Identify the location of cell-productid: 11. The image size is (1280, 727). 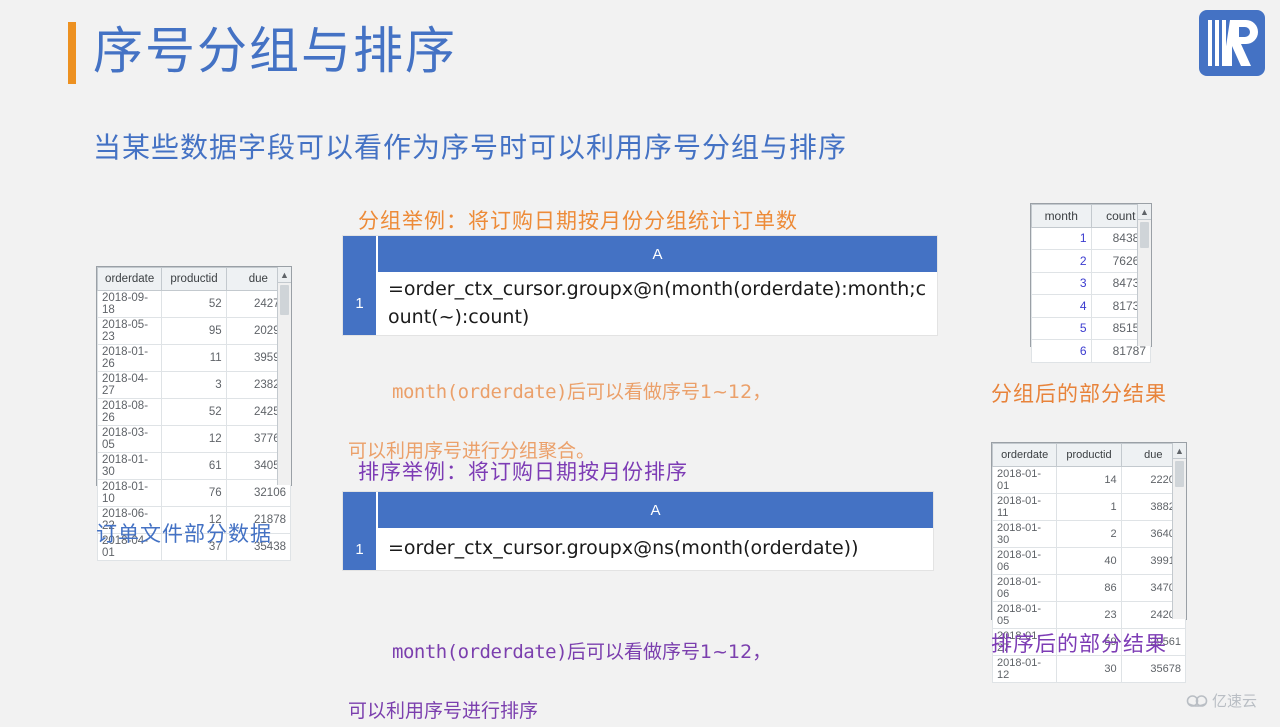
(194, 358).